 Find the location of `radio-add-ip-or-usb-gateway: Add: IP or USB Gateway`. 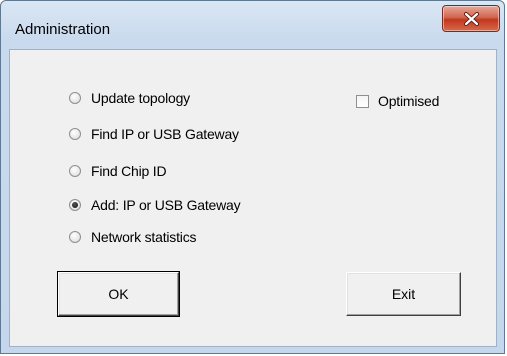

radio-add-ip-or-usb-gateway: Add: IP or USB Gateway is located at coordinates (155, 205).